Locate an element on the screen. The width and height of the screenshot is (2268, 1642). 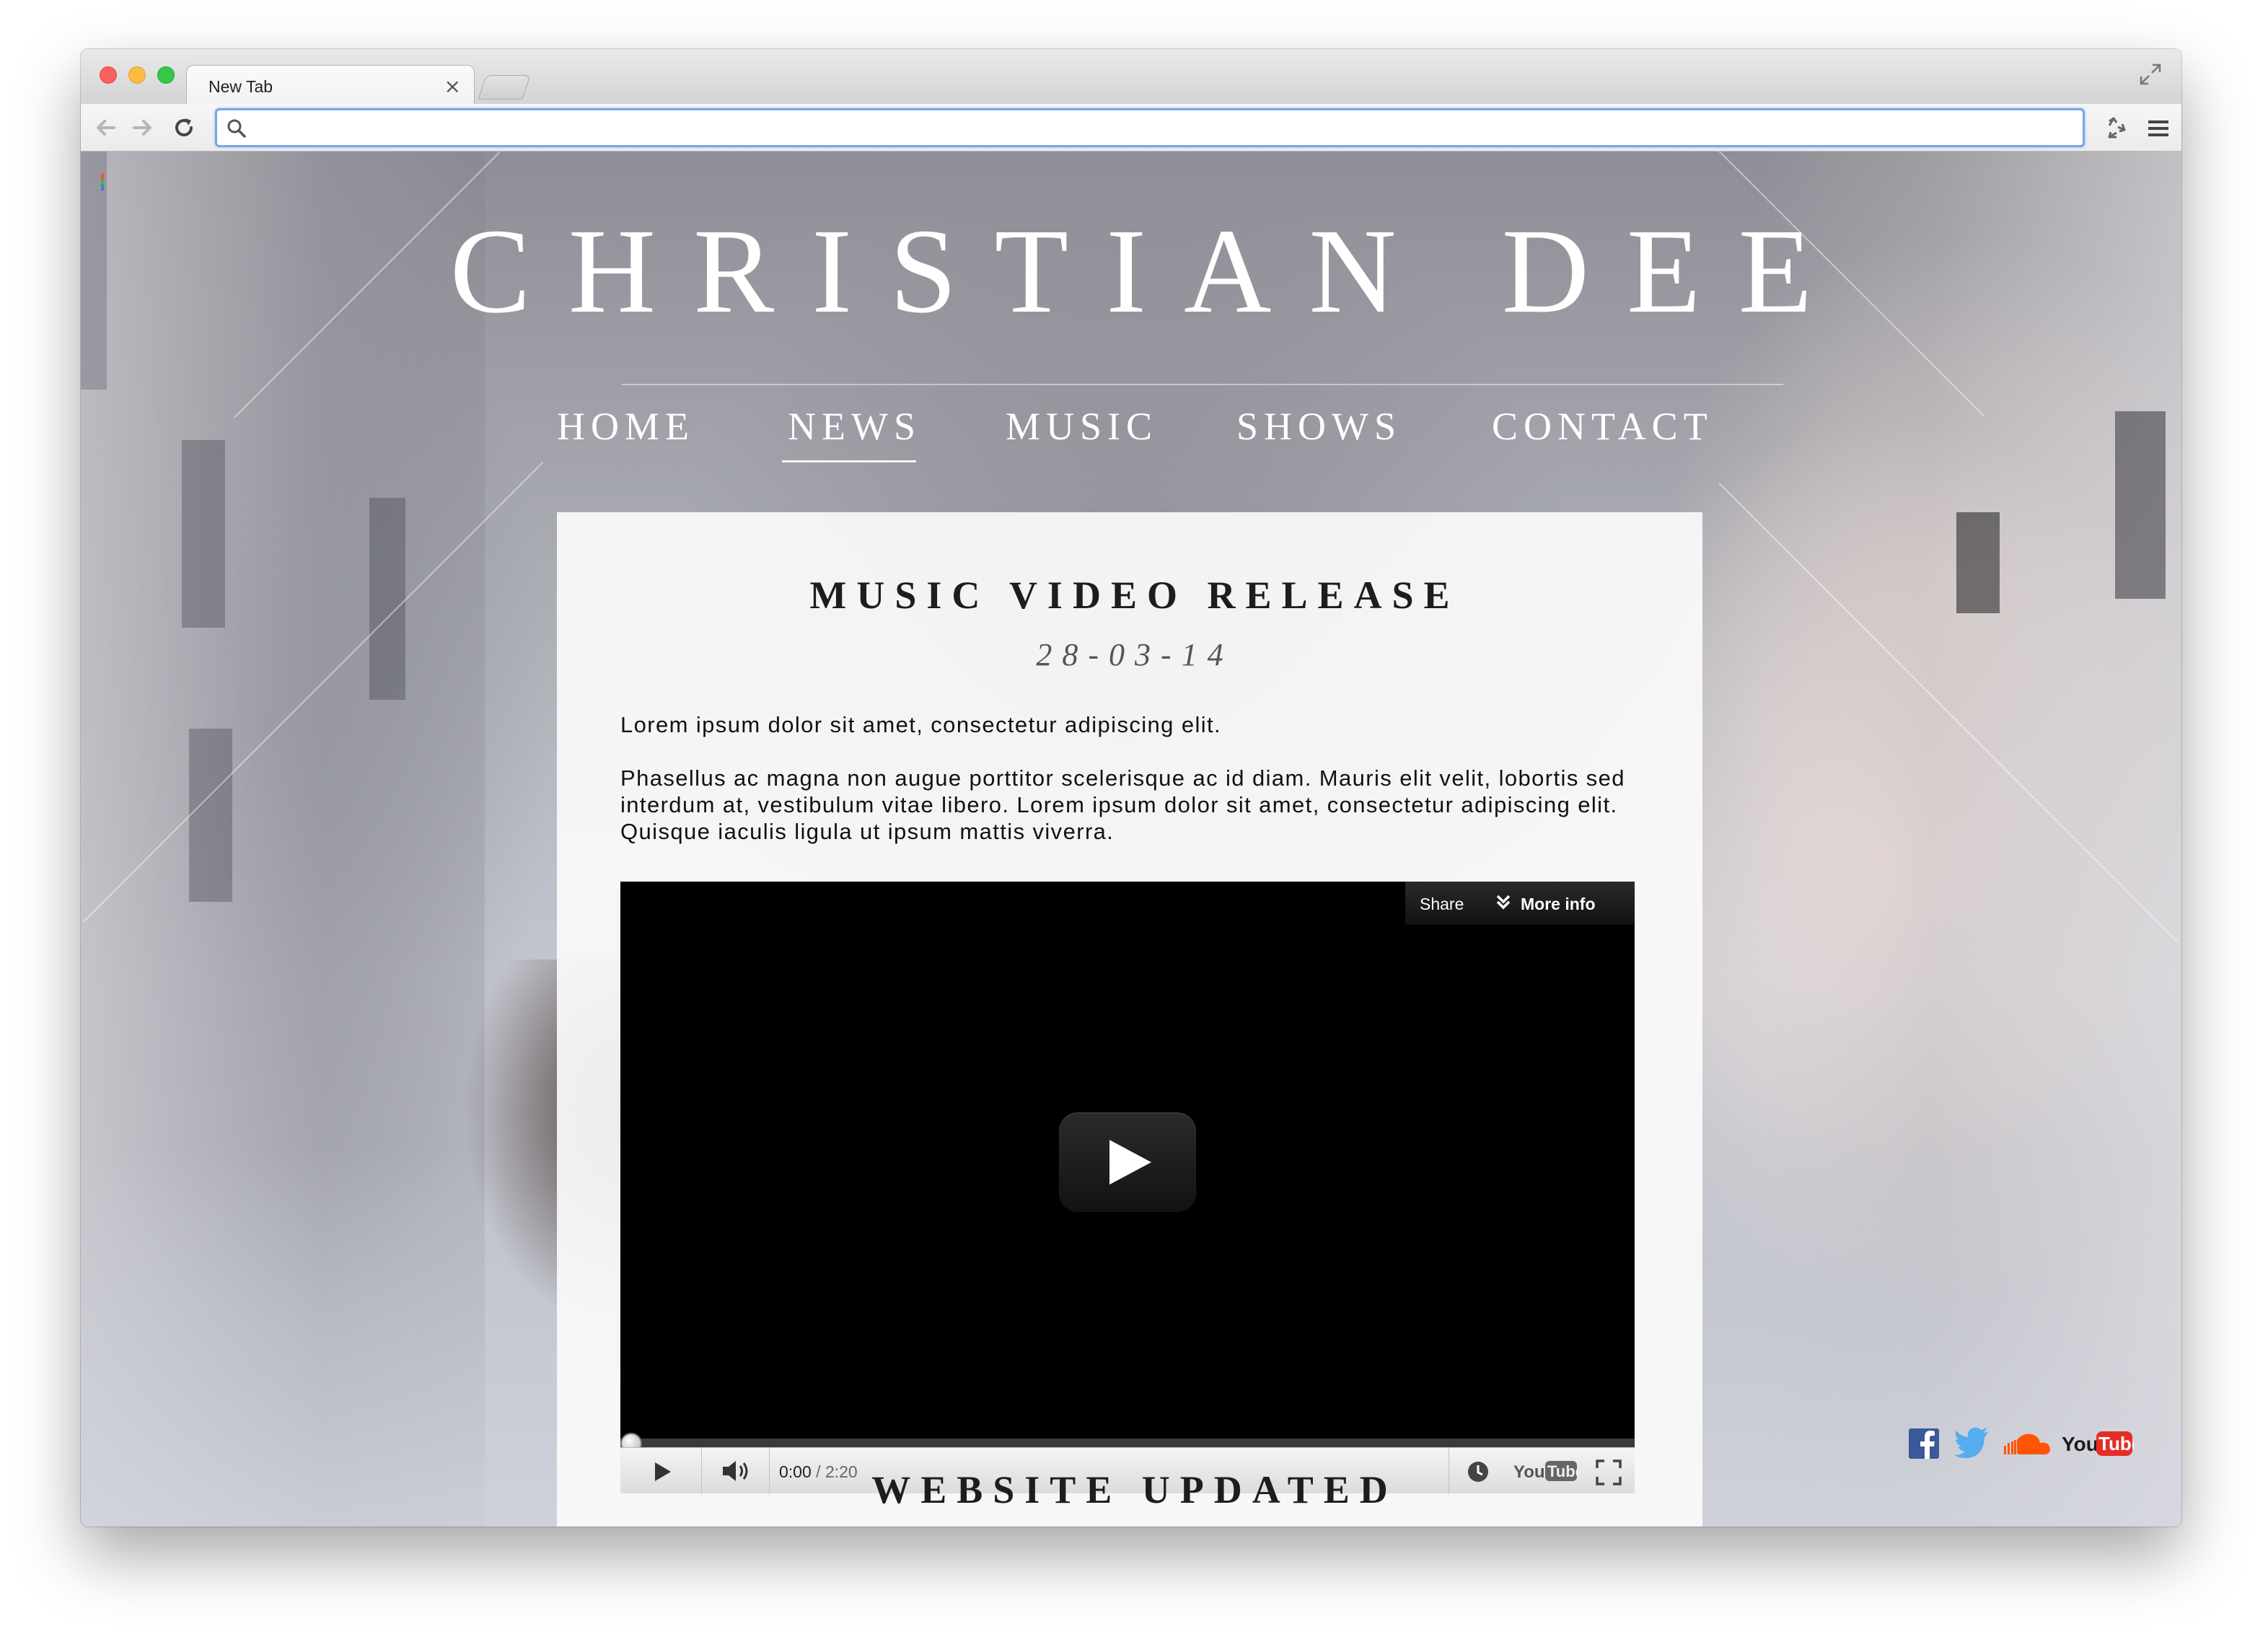
main-navigation: HOME NEWS MUSIC SHOWS CONTACT is located at coordinates (1131, 433).